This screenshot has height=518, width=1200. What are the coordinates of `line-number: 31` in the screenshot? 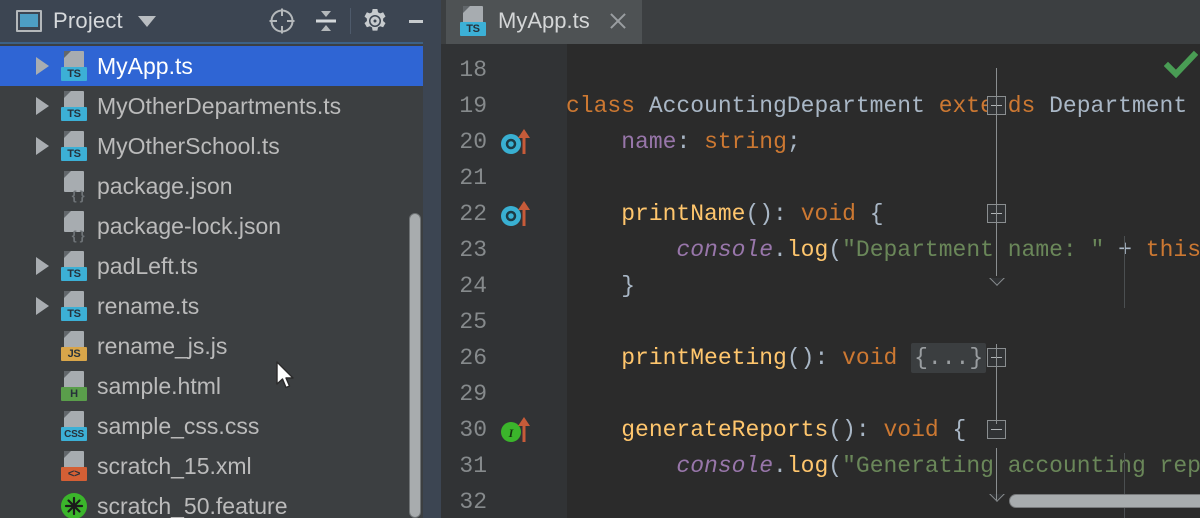 It's located at (473, 466).